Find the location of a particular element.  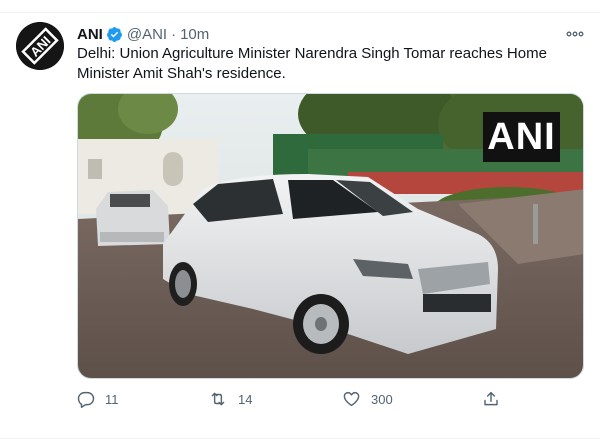

heart-icon is located at coordinates (351, 399).